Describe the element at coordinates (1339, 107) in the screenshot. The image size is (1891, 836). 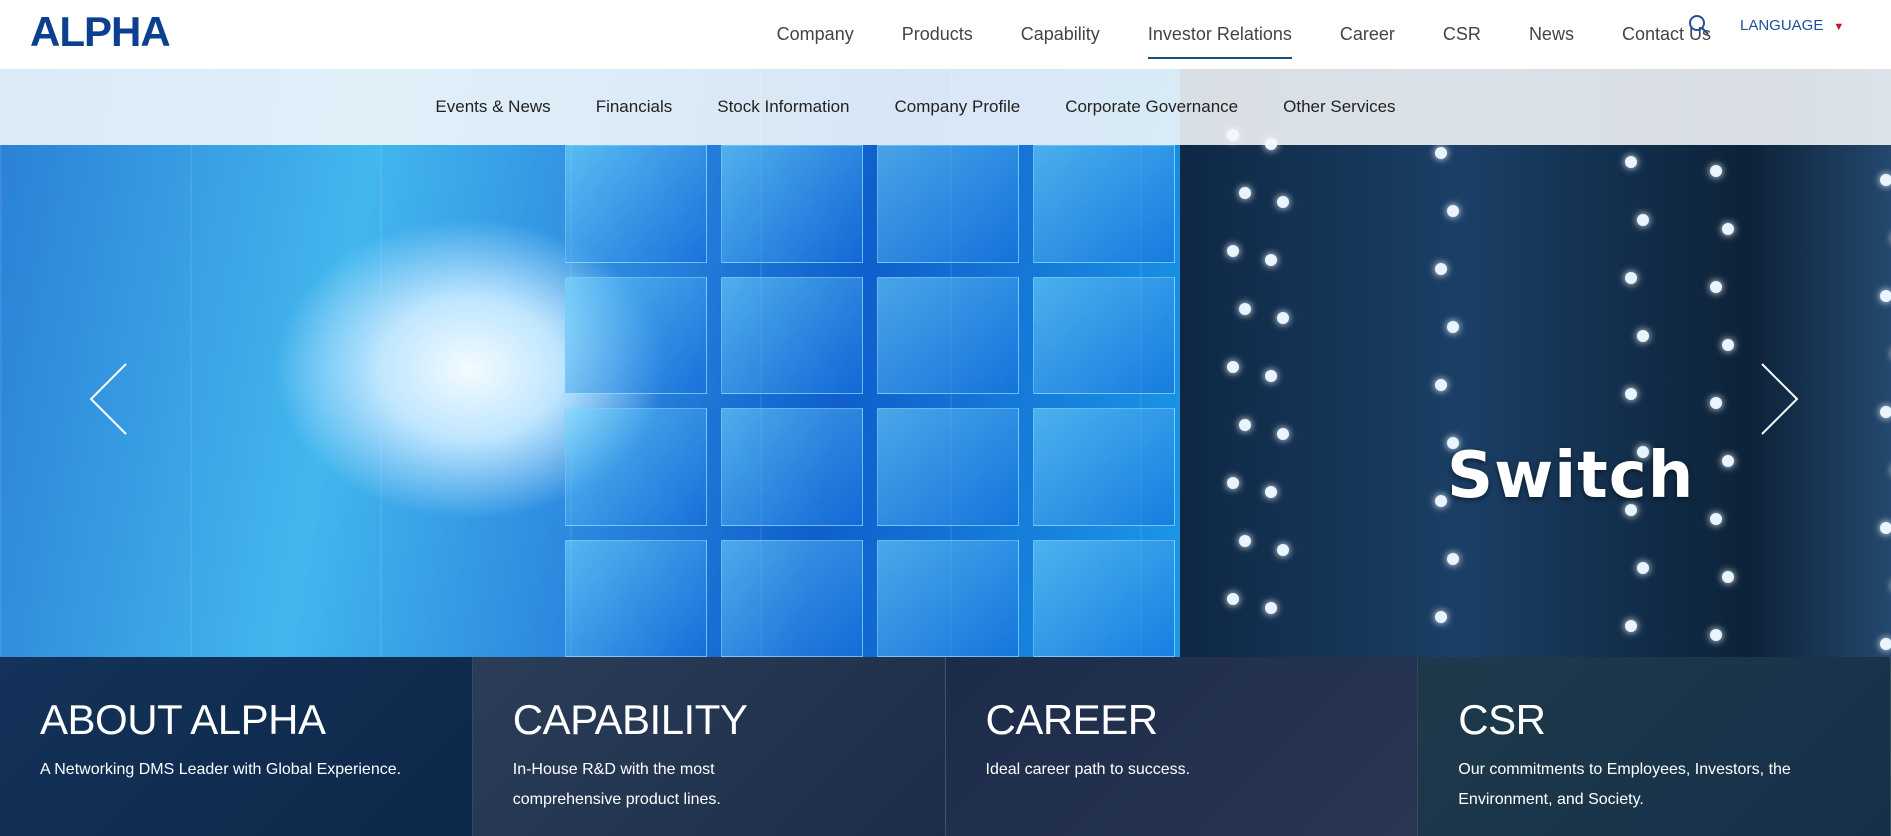
I see `subnav-other-services: Other Services` at that location.